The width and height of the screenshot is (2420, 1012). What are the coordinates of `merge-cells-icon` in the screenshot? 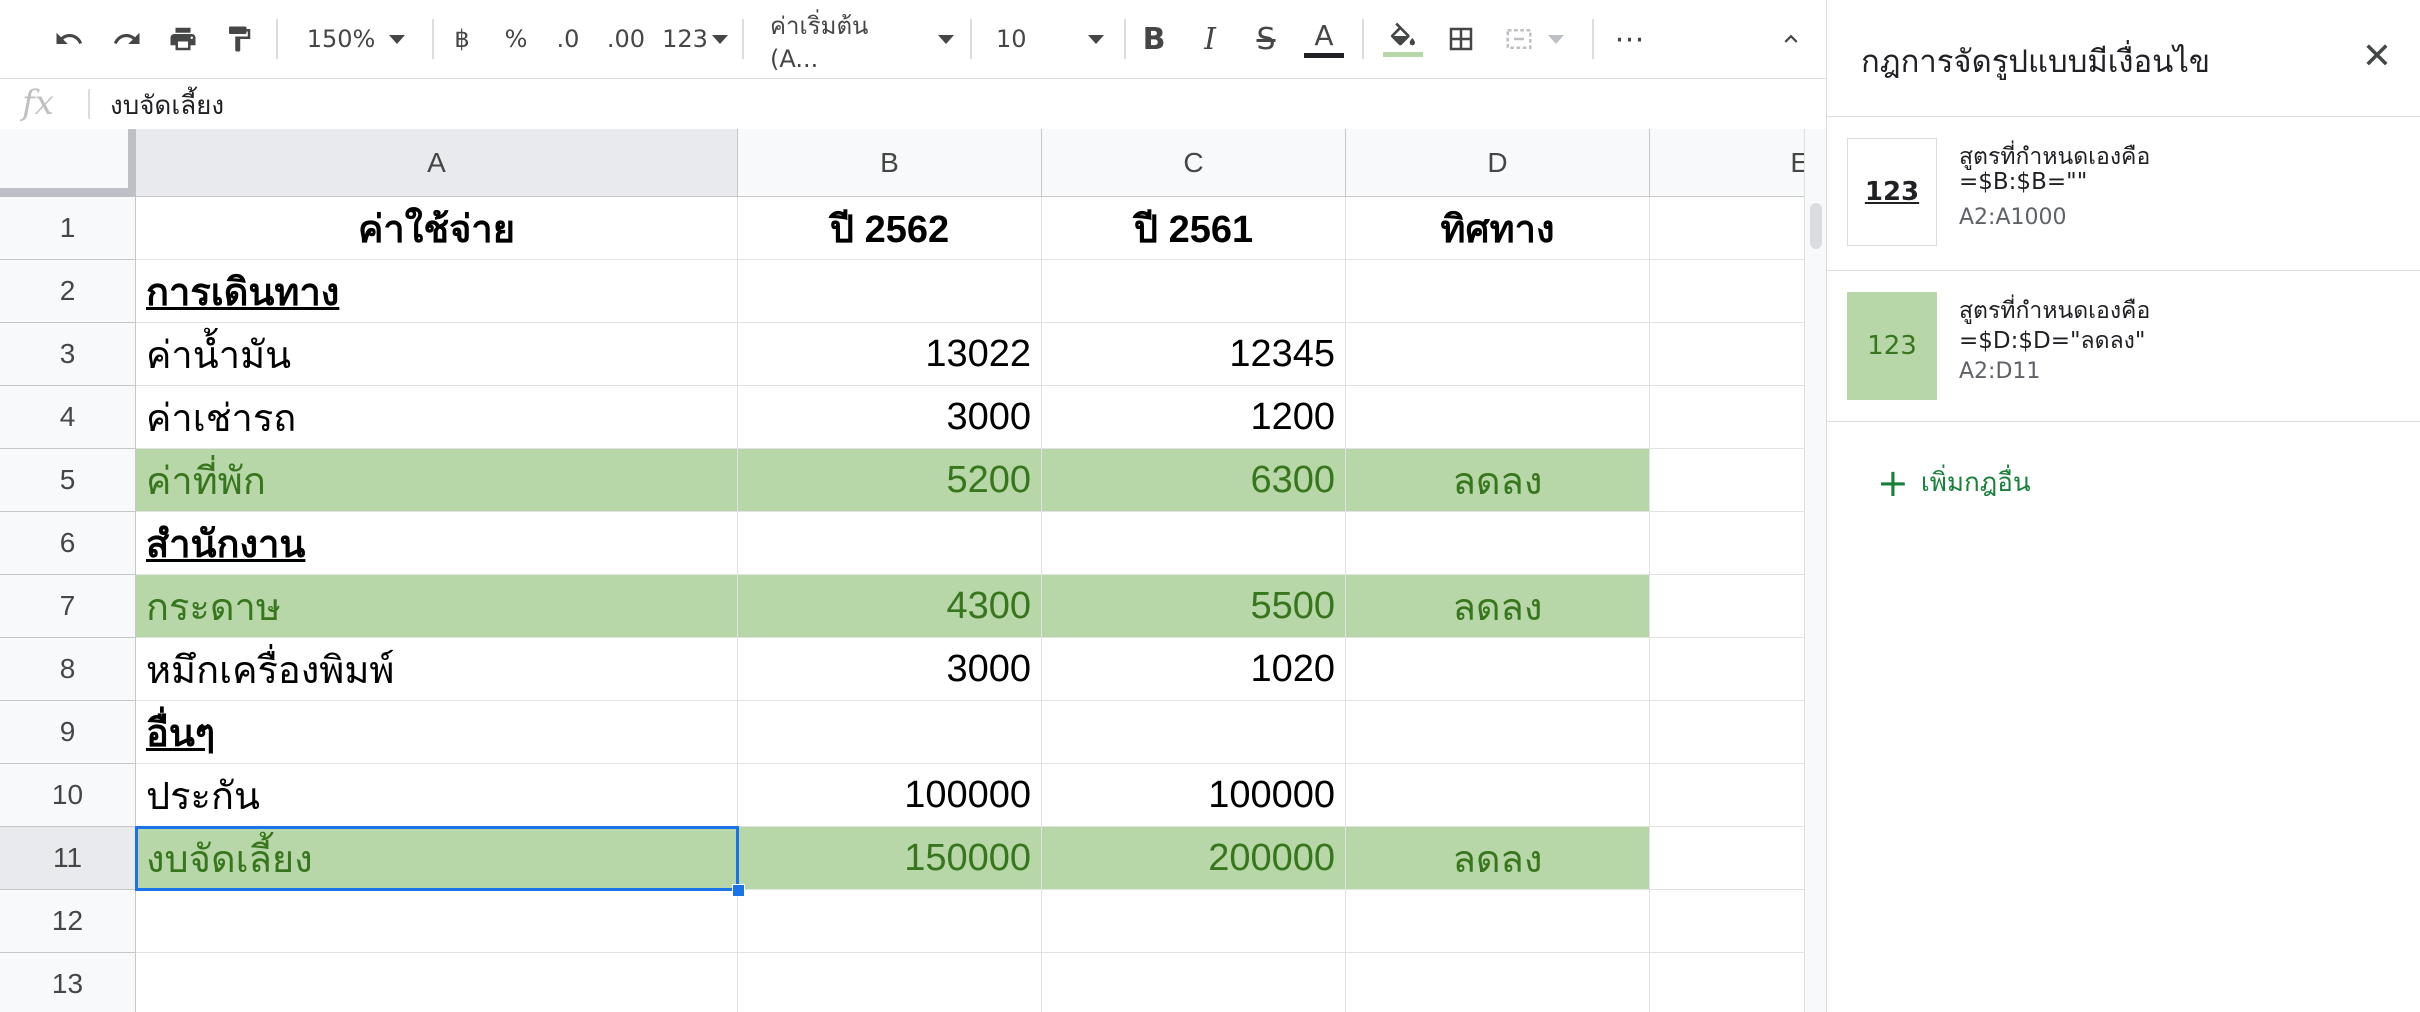 It's located at (1534, 39).